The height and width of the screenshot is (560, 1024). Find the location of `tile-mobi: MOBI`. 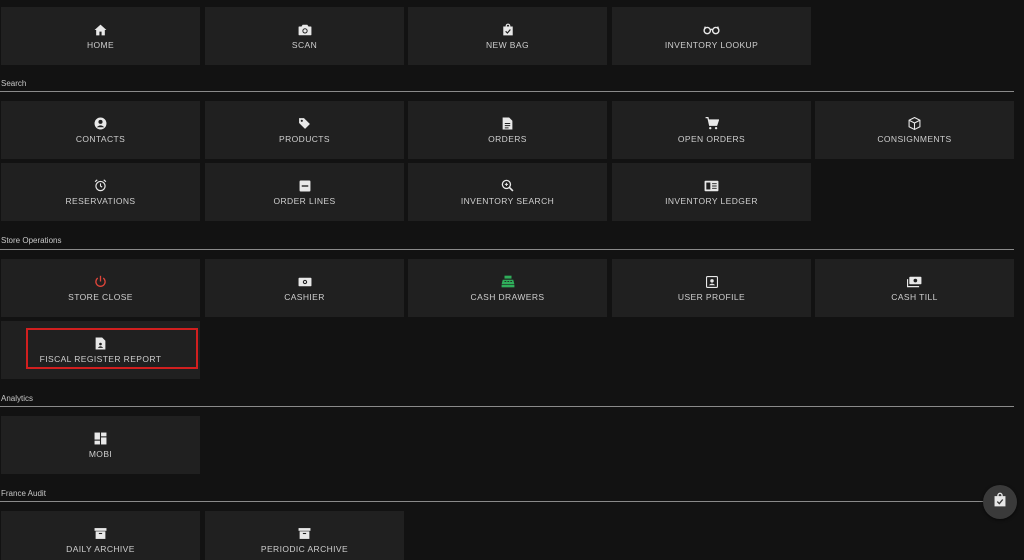

tile-mobi: MOBI is located at coordinates (100, 445).